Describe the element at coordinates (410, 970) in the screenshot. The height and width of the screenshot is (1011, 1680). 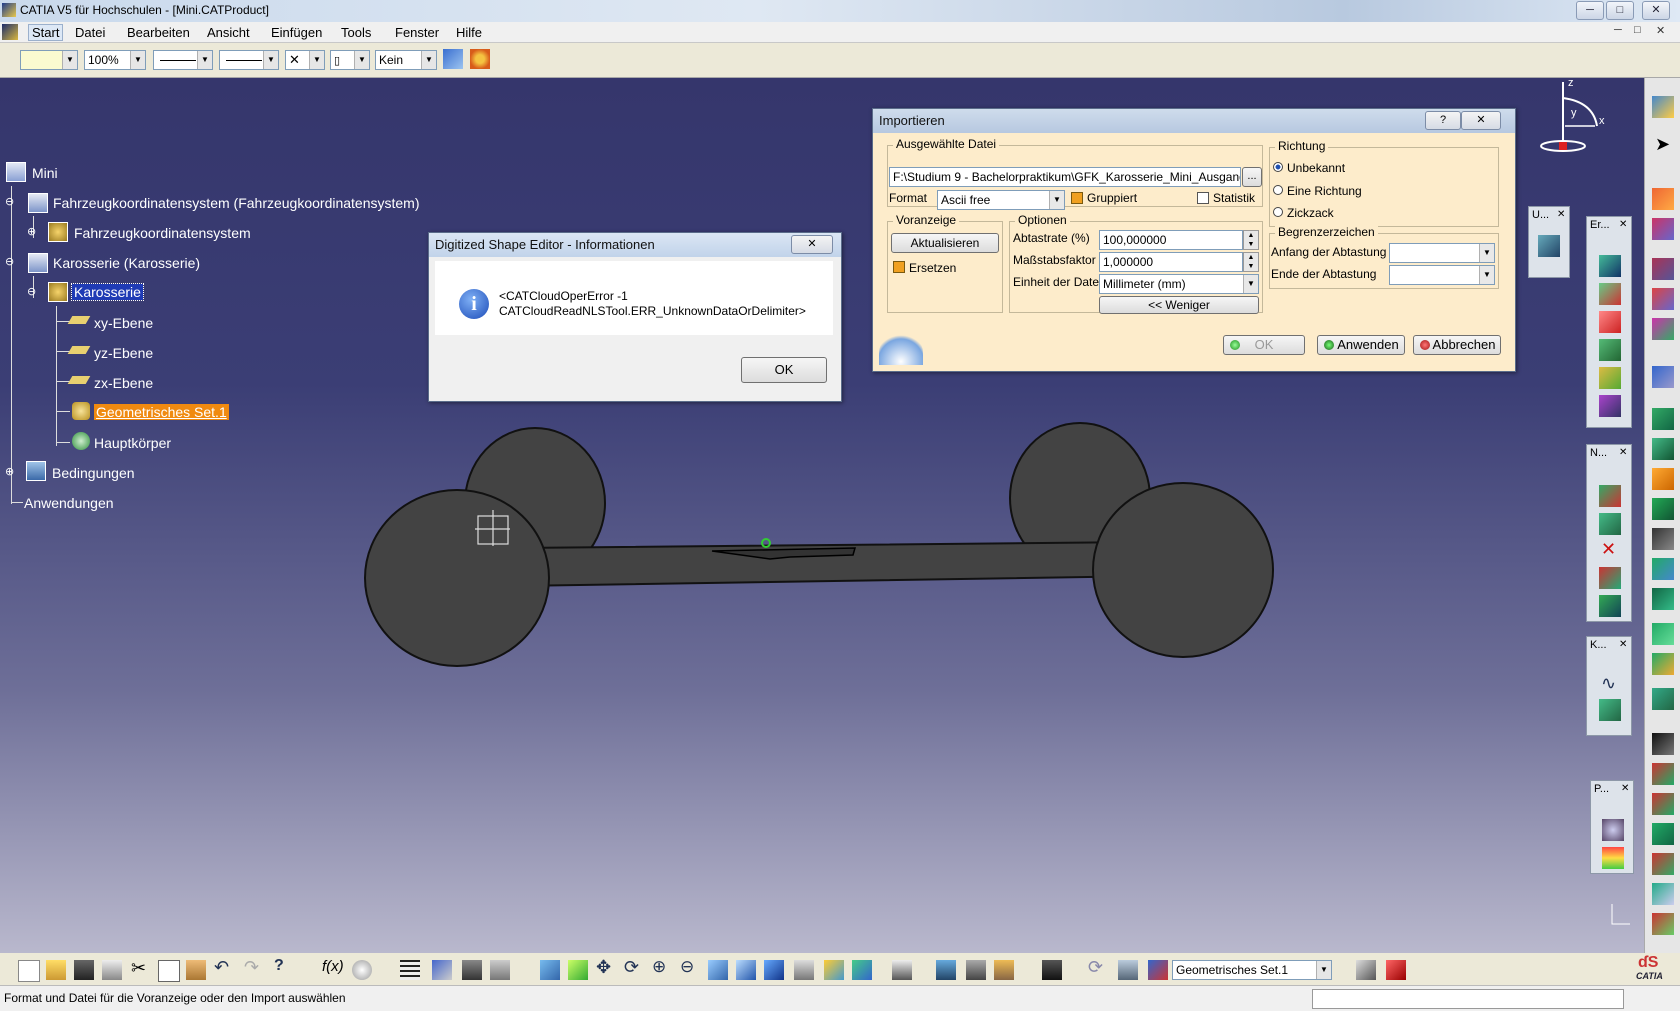
I see `table-icon` at that location.